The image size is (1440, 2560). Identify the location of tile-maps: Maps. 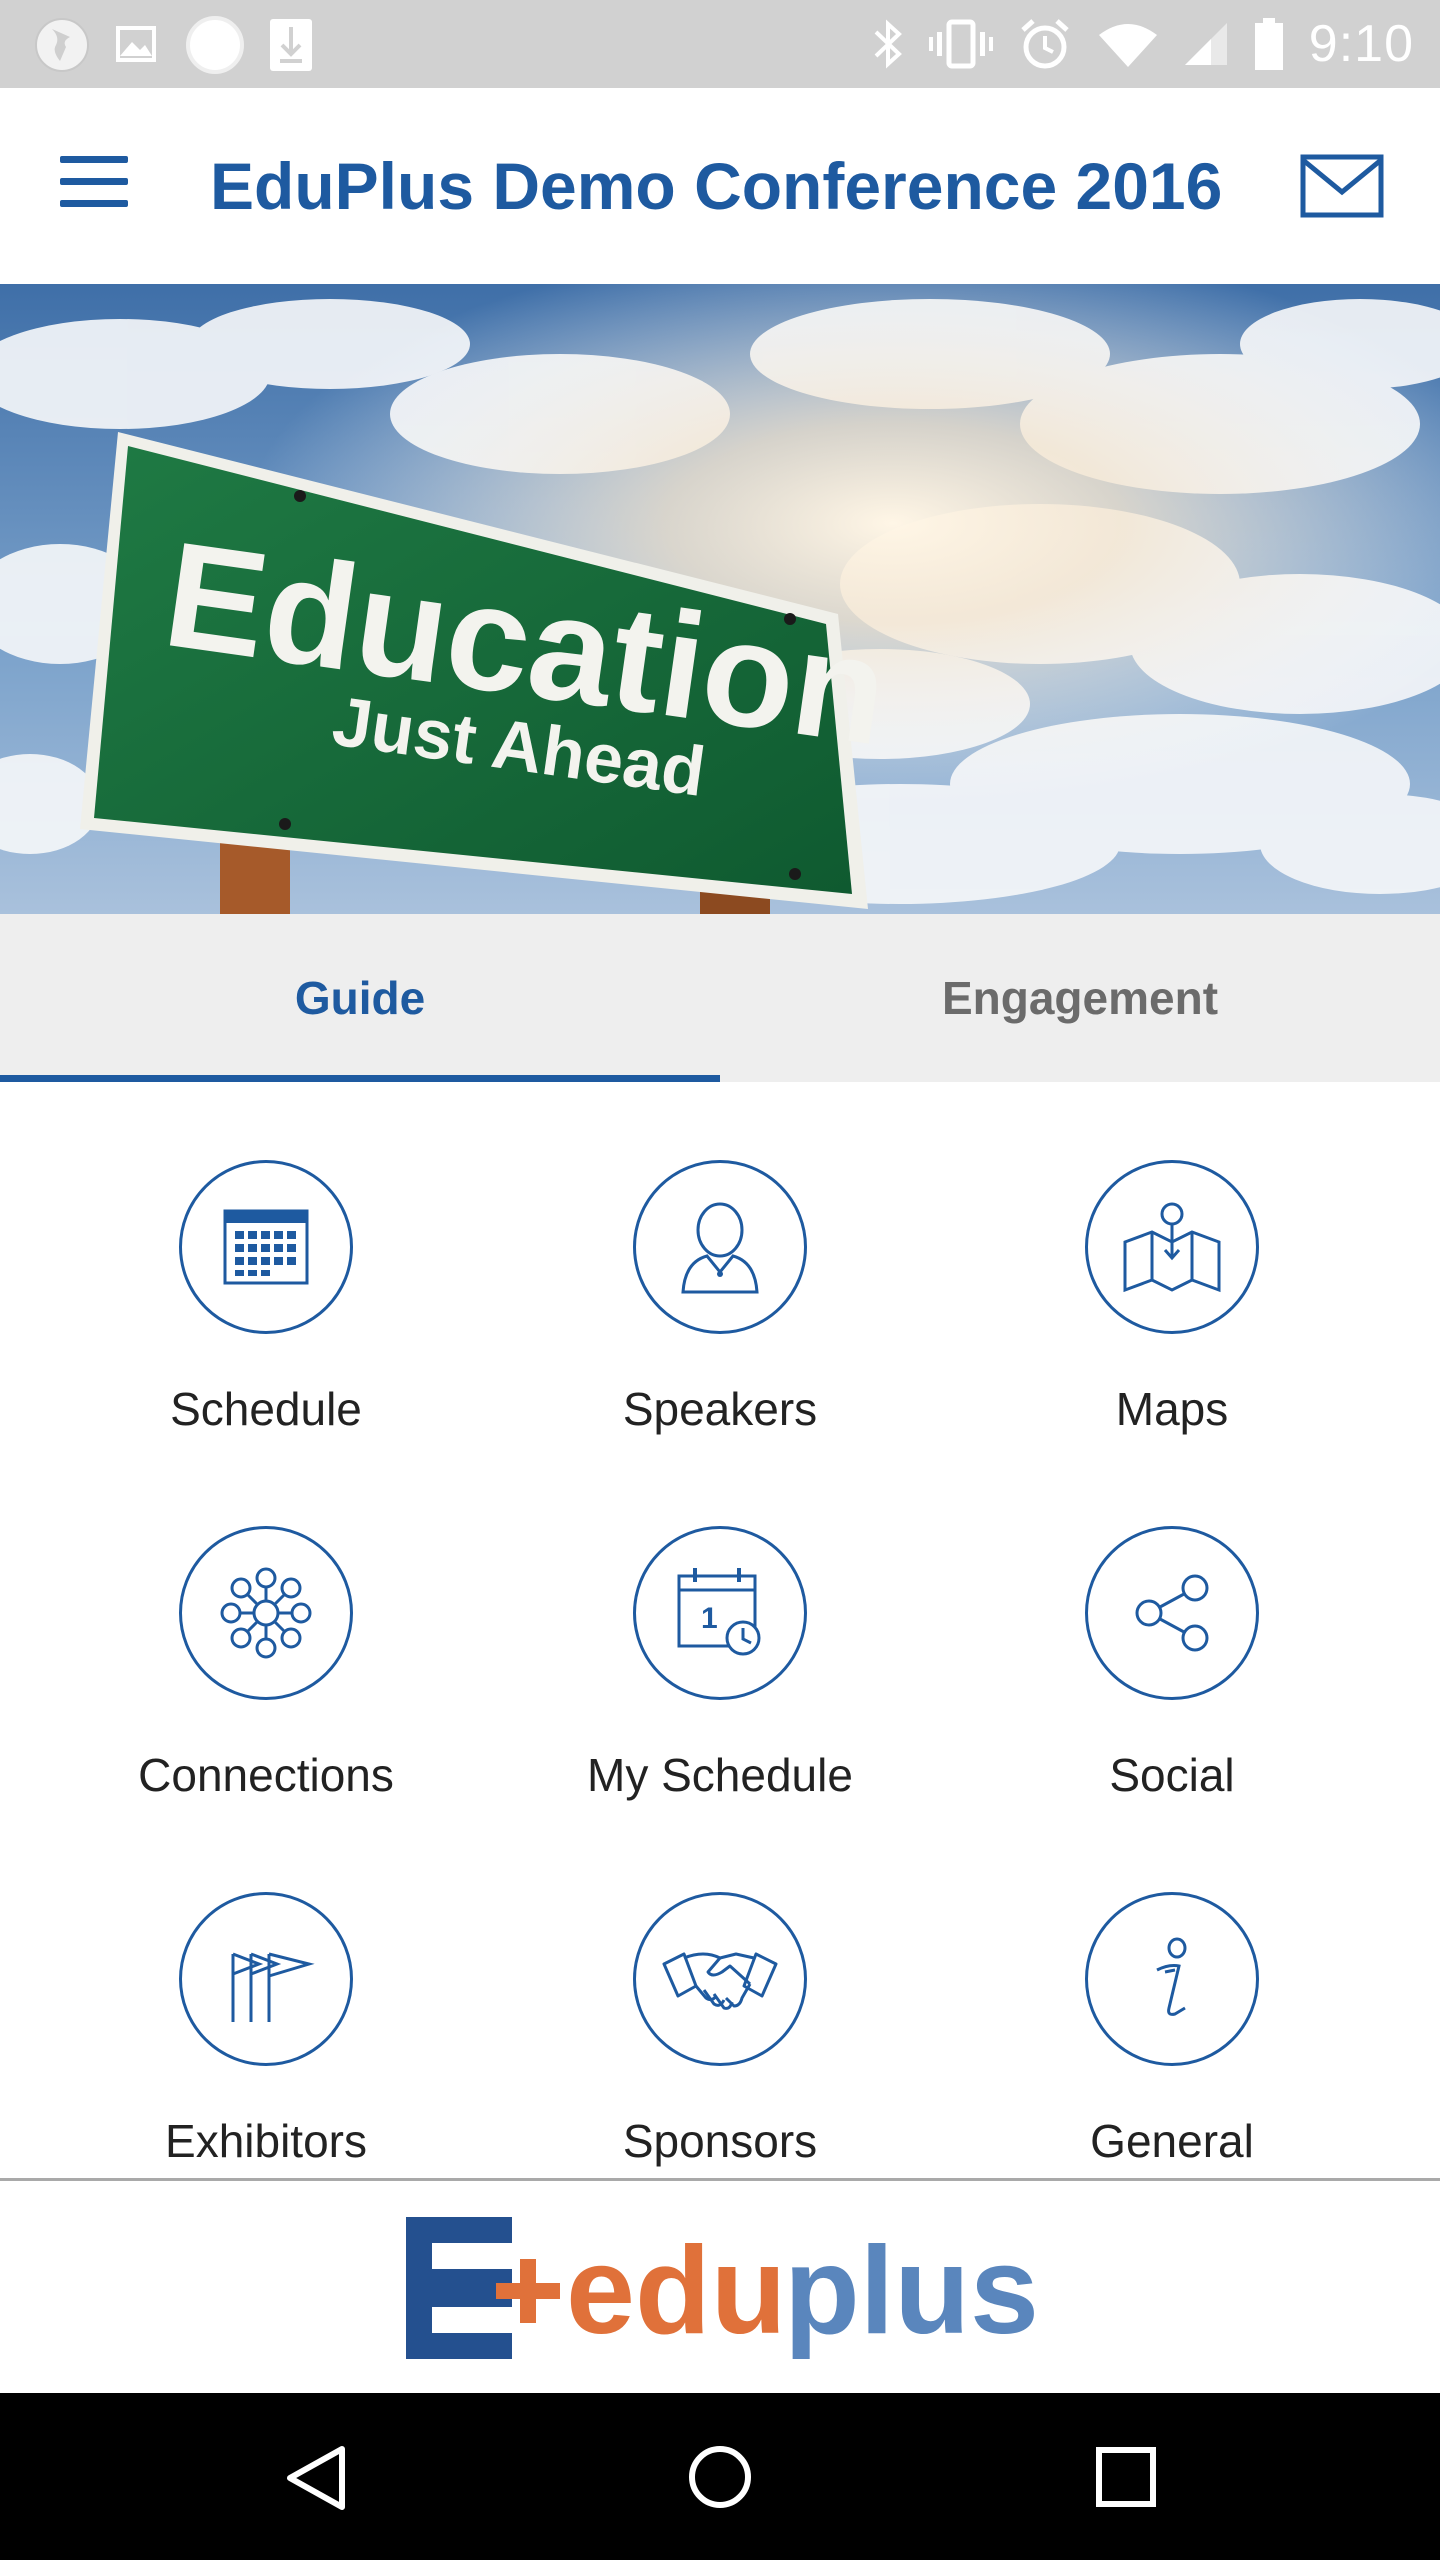
(1172, 1265).